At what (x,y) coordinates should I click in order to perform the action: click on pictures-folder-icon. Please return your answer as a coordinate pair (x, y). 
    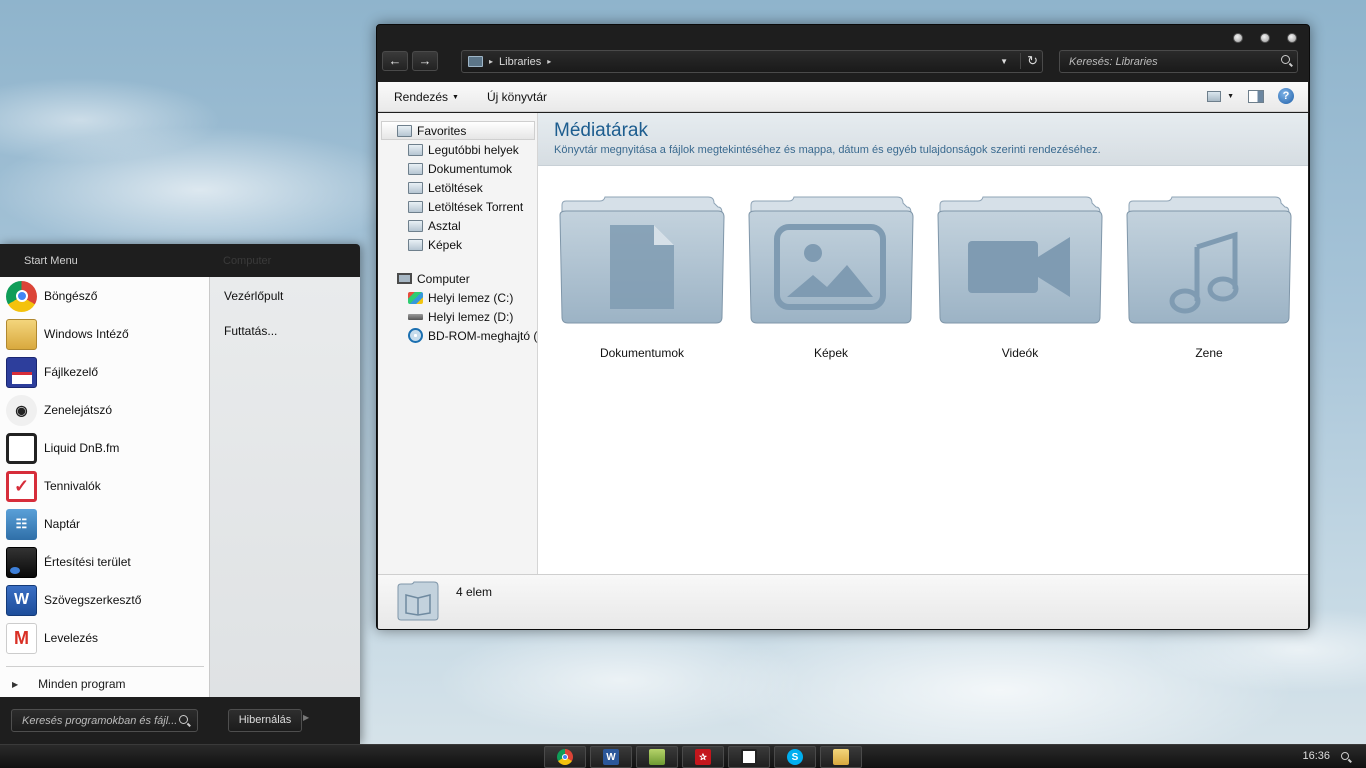
    Looking at the image, I should click on (415, 244).